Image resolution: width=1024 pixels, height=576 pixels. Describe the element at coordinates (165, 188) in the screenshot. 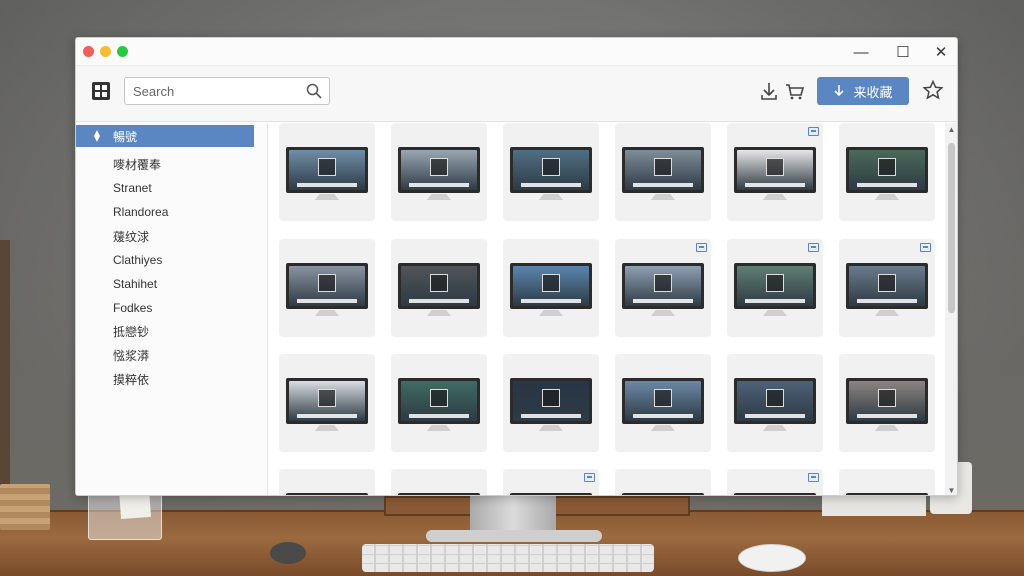

I see `sidebar-item: Stranet` at that location.